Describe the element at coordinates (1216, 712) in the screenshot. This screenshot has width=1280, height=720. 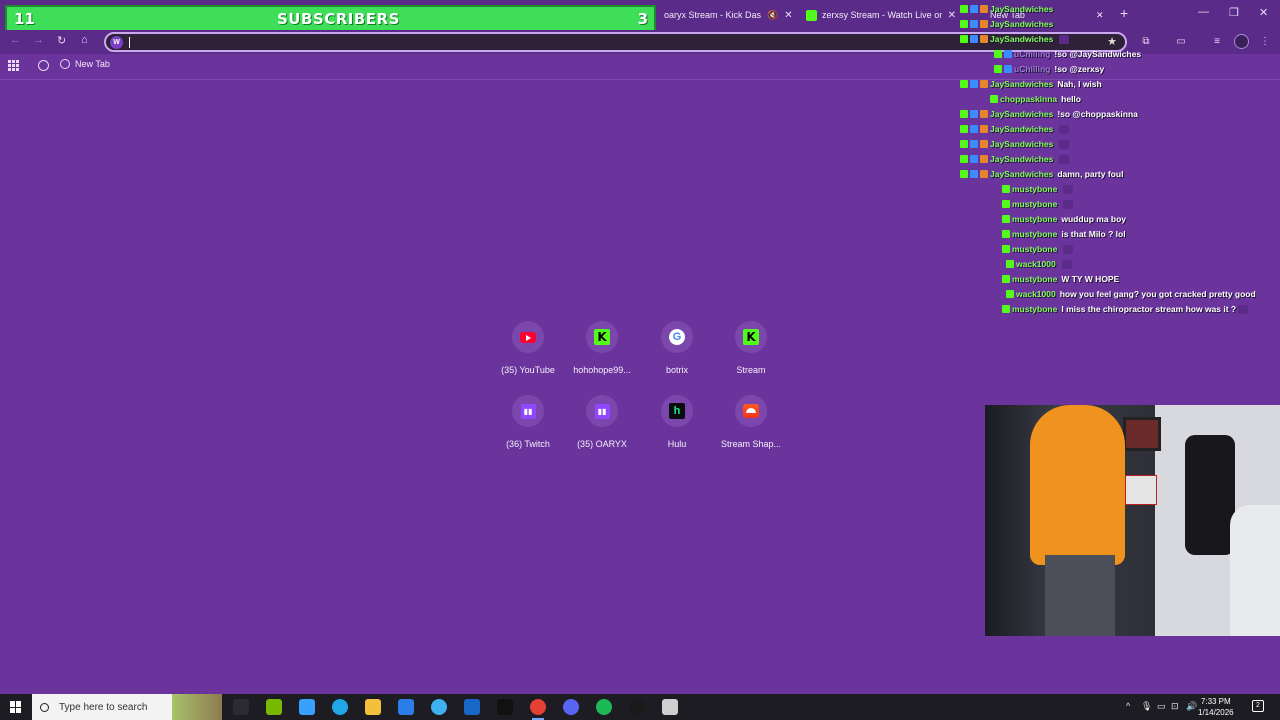
I see `clock-date: 1/14/2026` at that location.